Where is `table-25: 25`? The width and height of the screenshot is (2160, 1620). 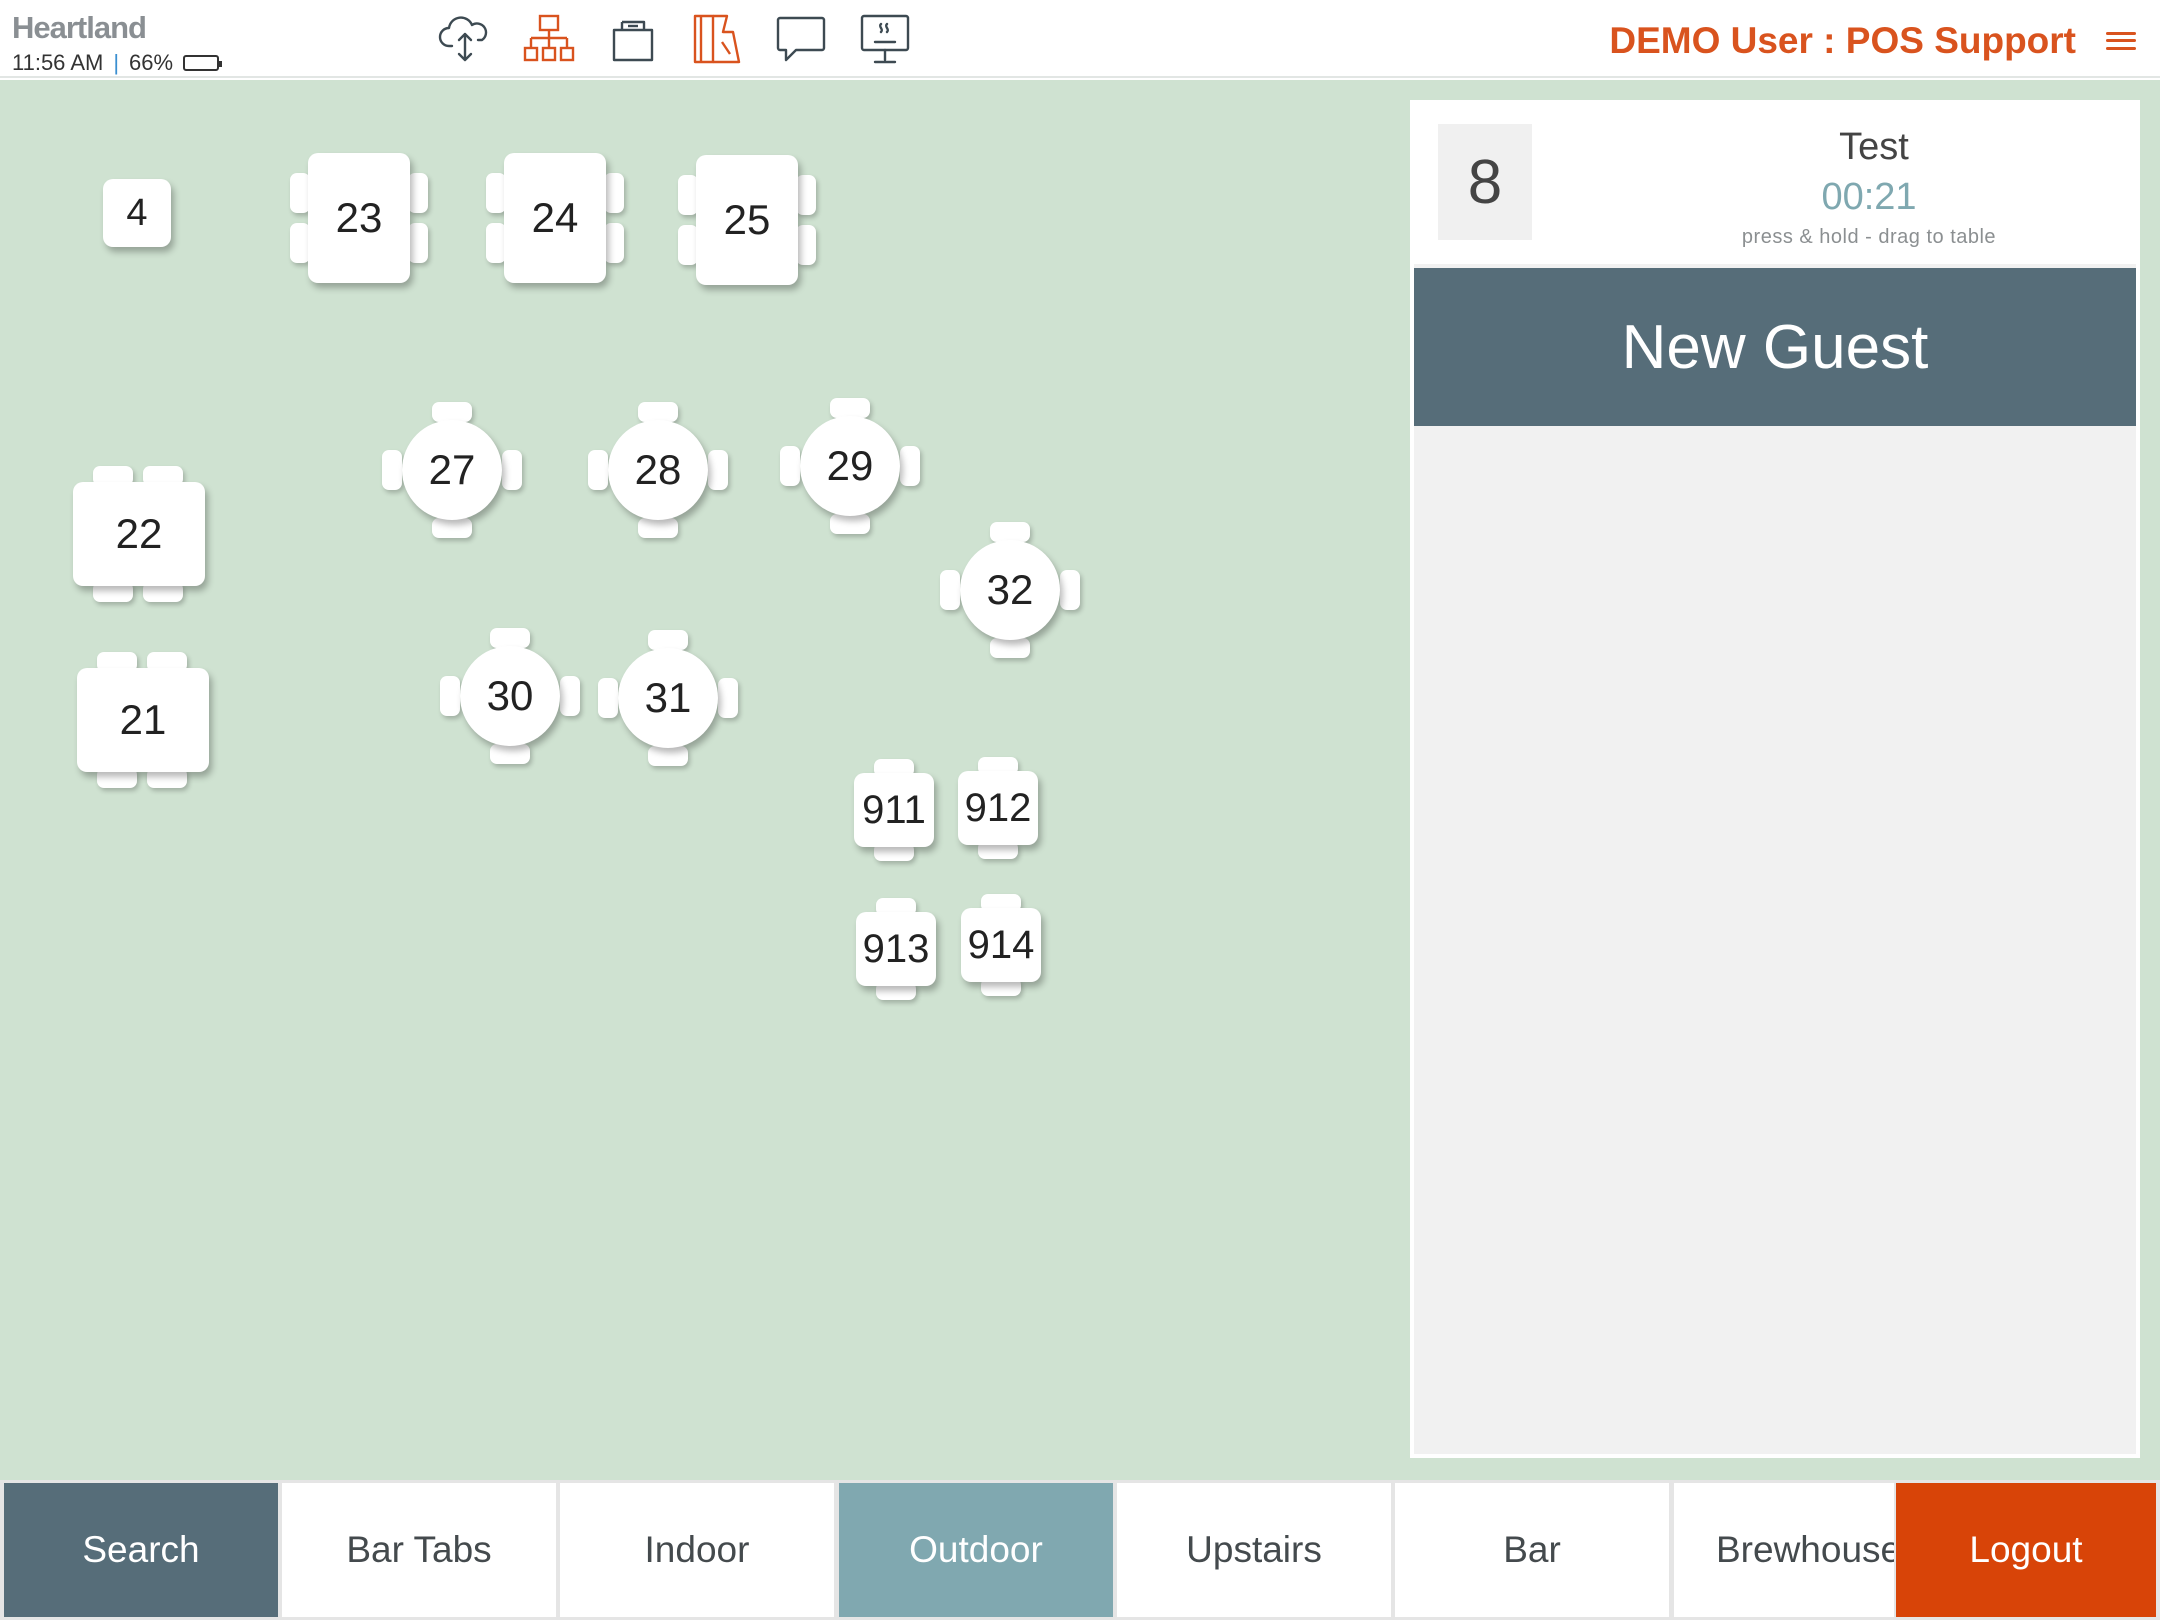 table-25: 25 is located at coordinates (747, 220).